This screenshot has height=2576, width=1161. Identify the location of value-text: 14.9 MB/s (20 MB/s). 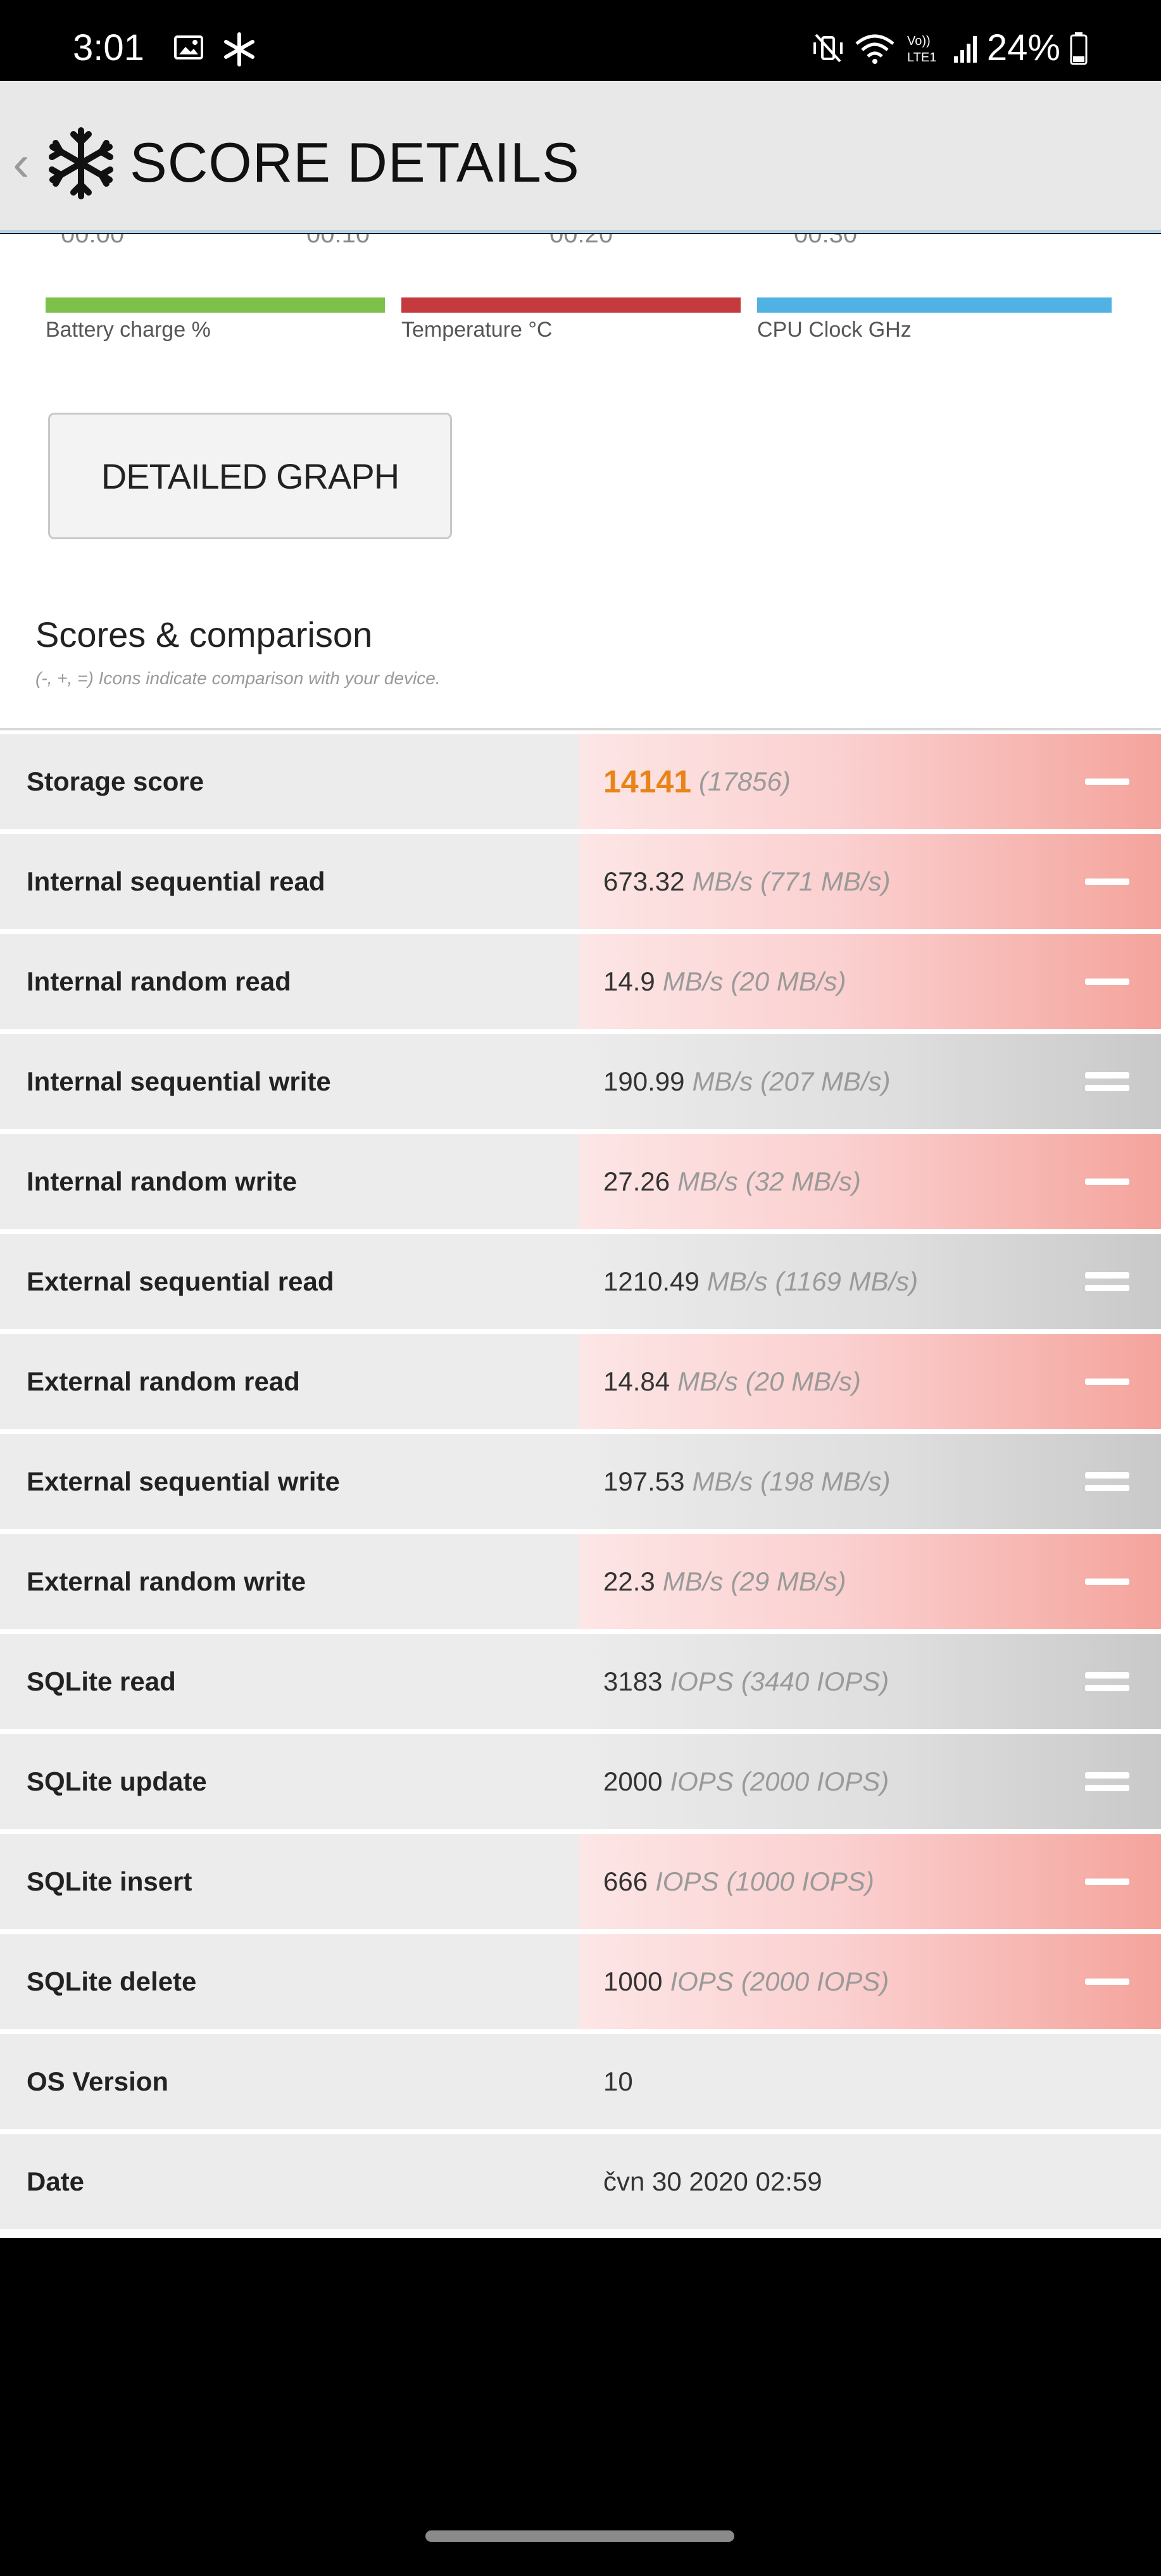
(724, 981).